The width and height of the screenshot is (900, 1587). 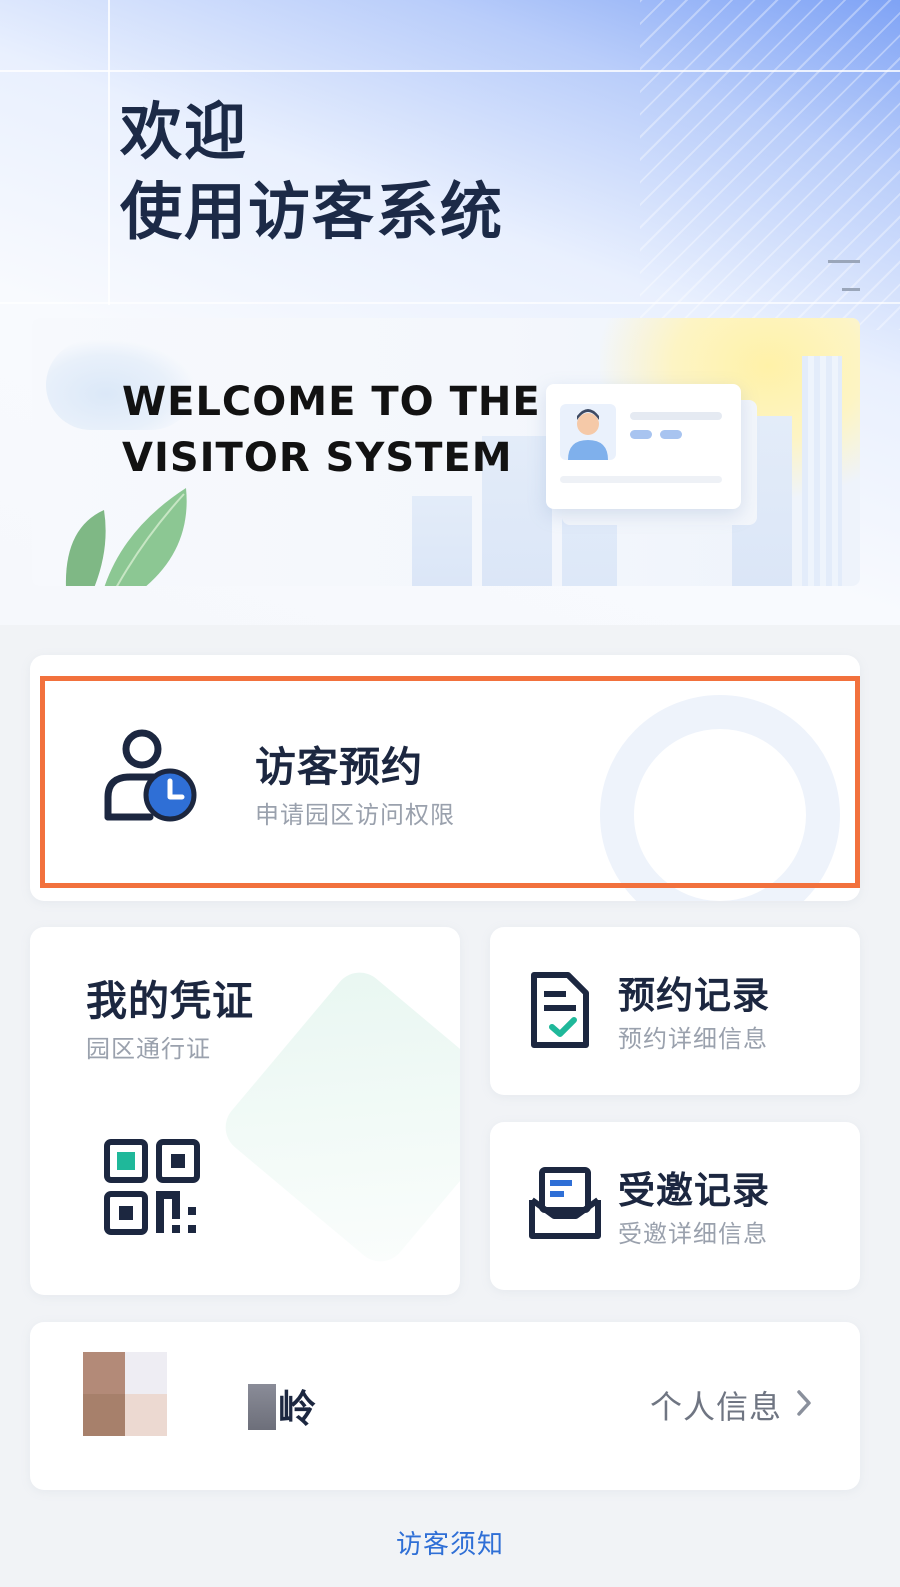 What do you see at coordinates (262, 1407) in the screenshot?
I see `name-redaction` at bounding box center [262, 1407].